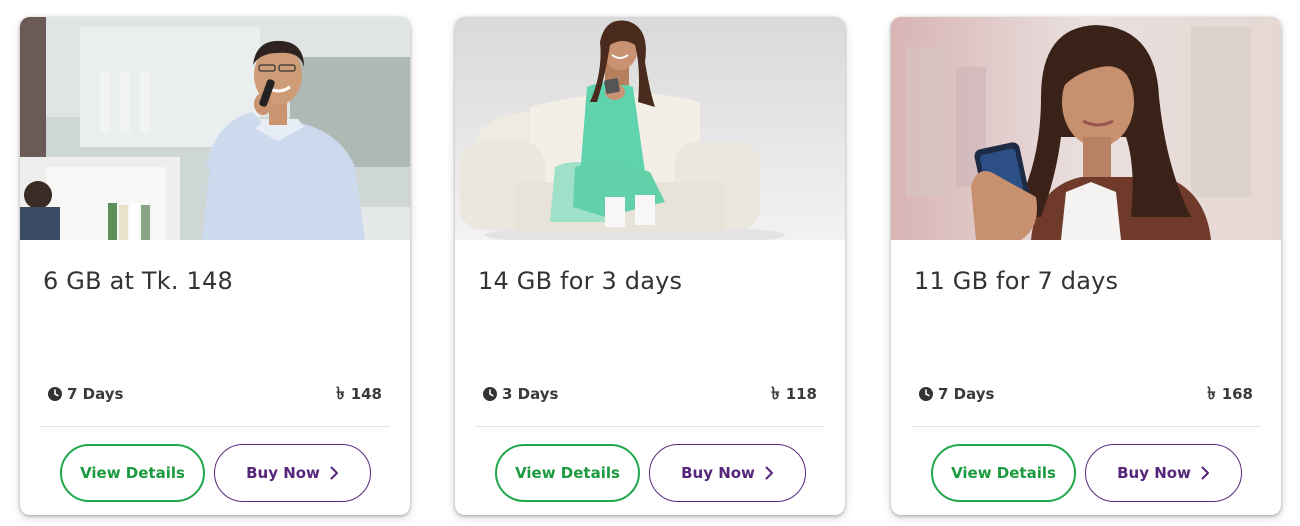  Describe the element at coordinates (138, 281) in the screenshot. I see `offer-title: 6 GB at Tk. 148` at that location.